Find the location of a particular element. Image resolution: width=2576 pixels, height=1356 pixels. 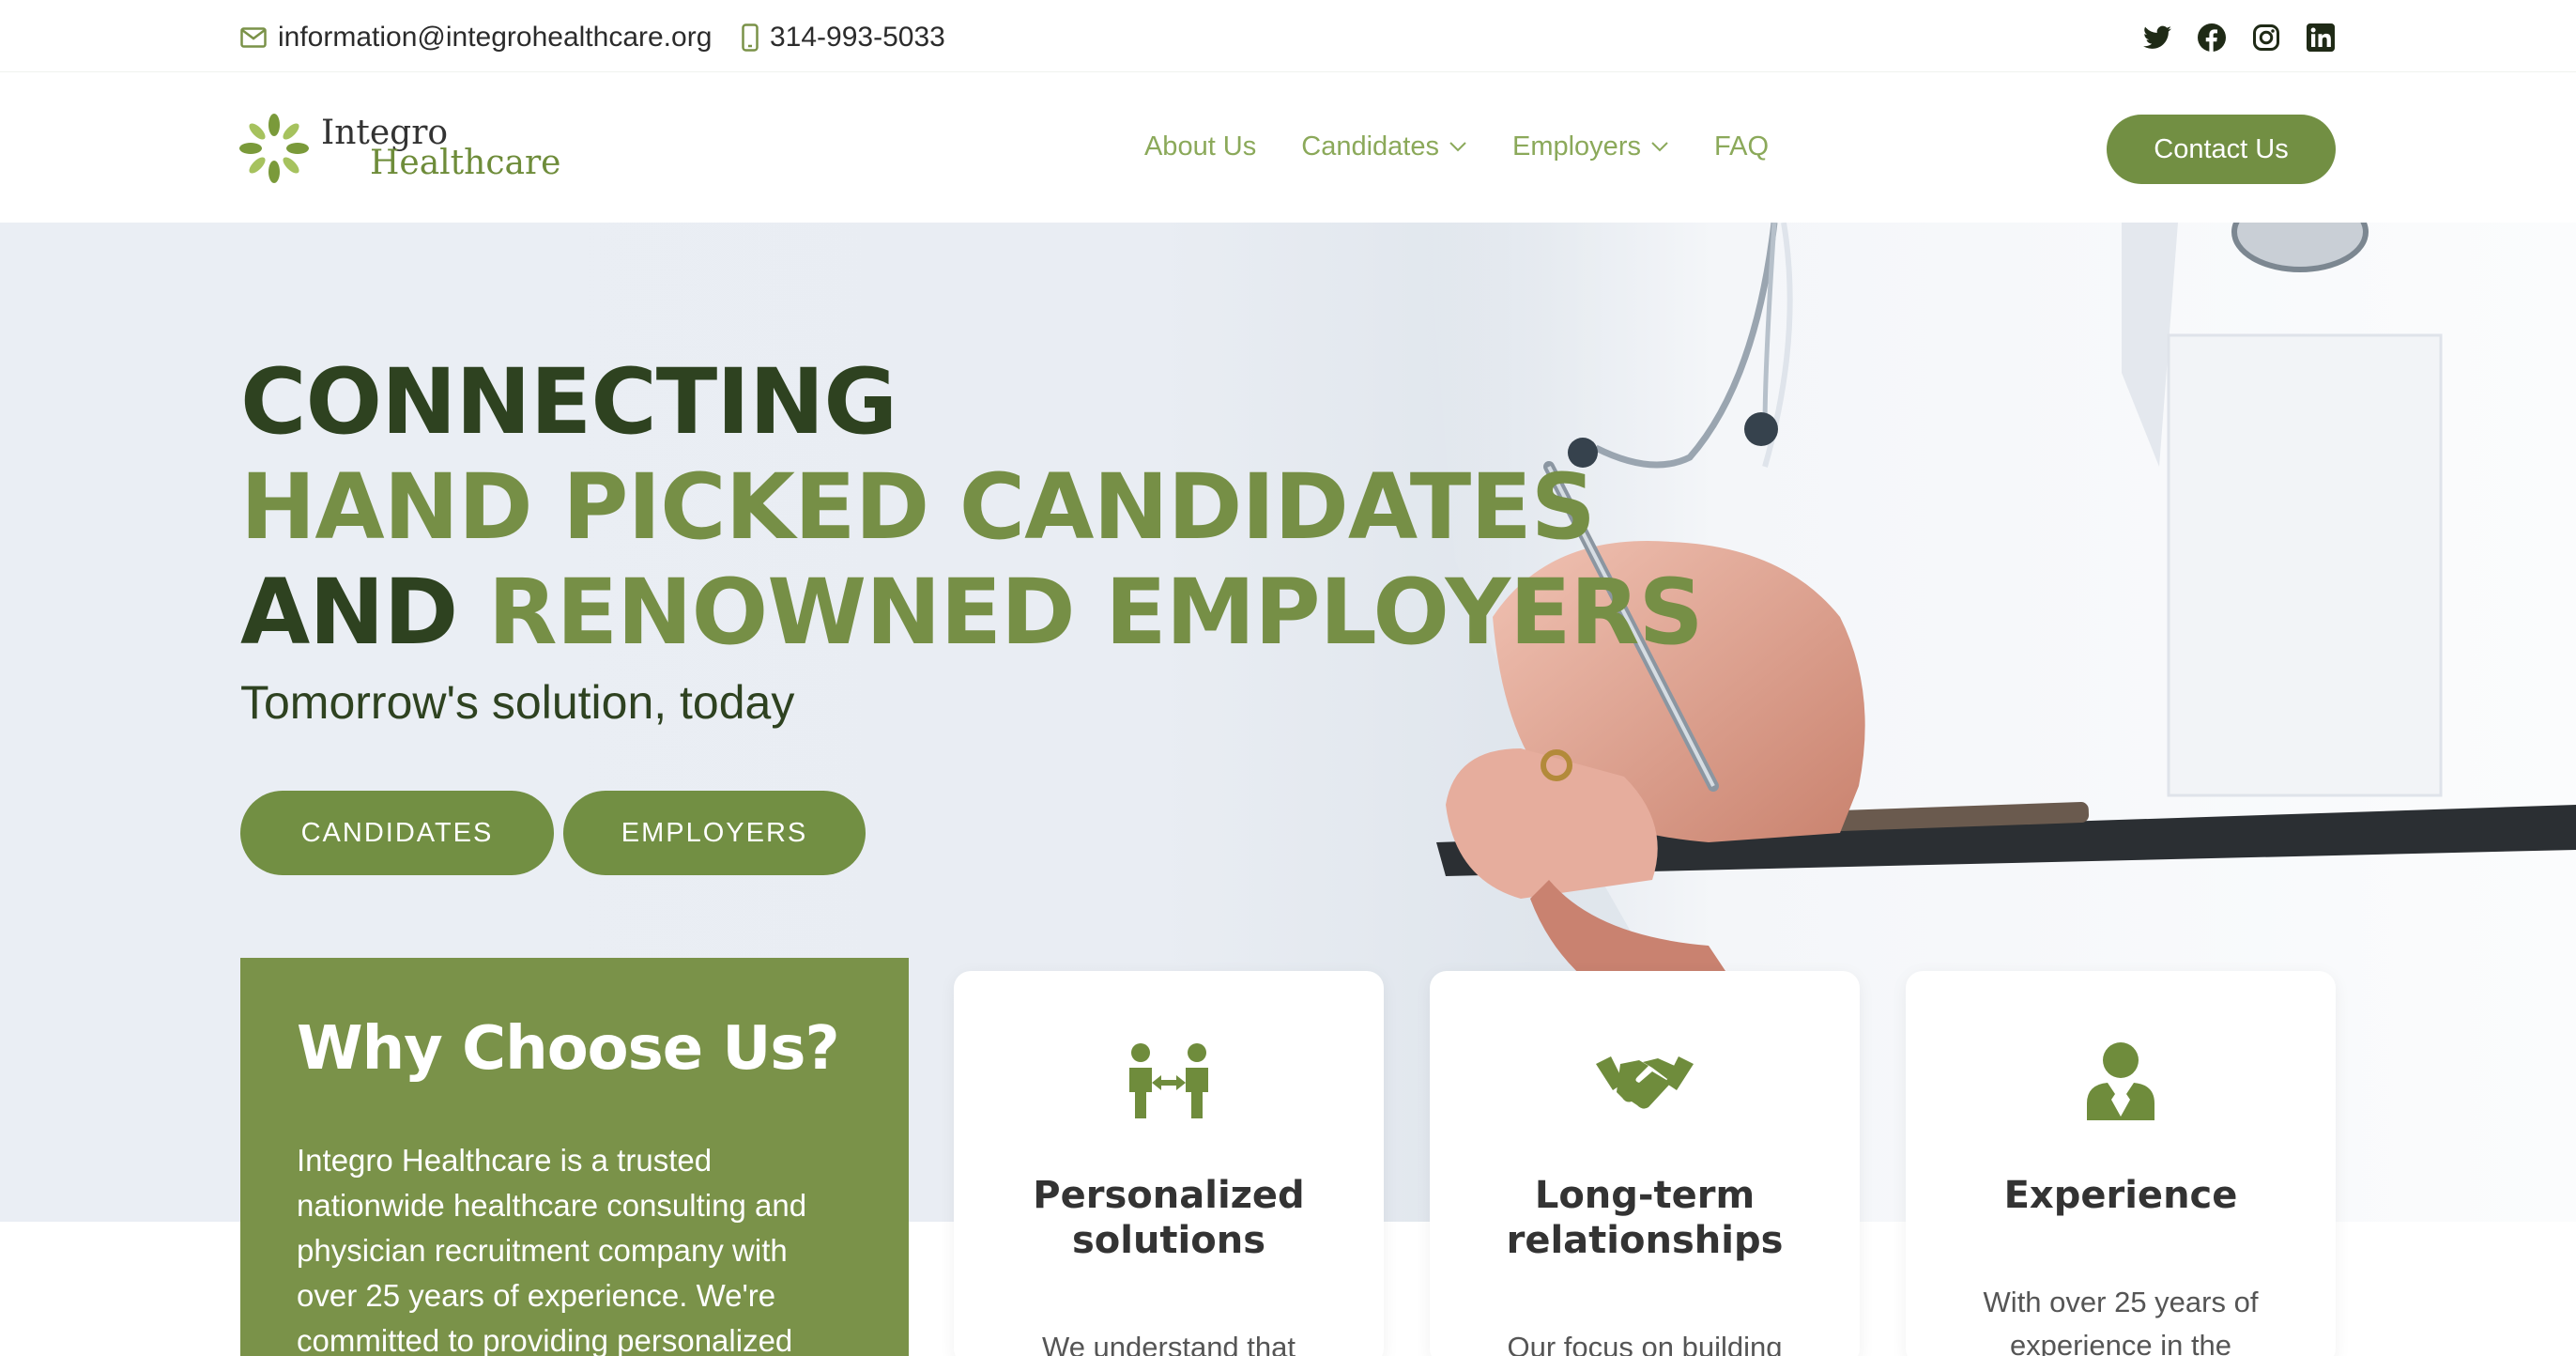

email-contact: information@integrohealthcare.org is located at coordinates (476, 37).